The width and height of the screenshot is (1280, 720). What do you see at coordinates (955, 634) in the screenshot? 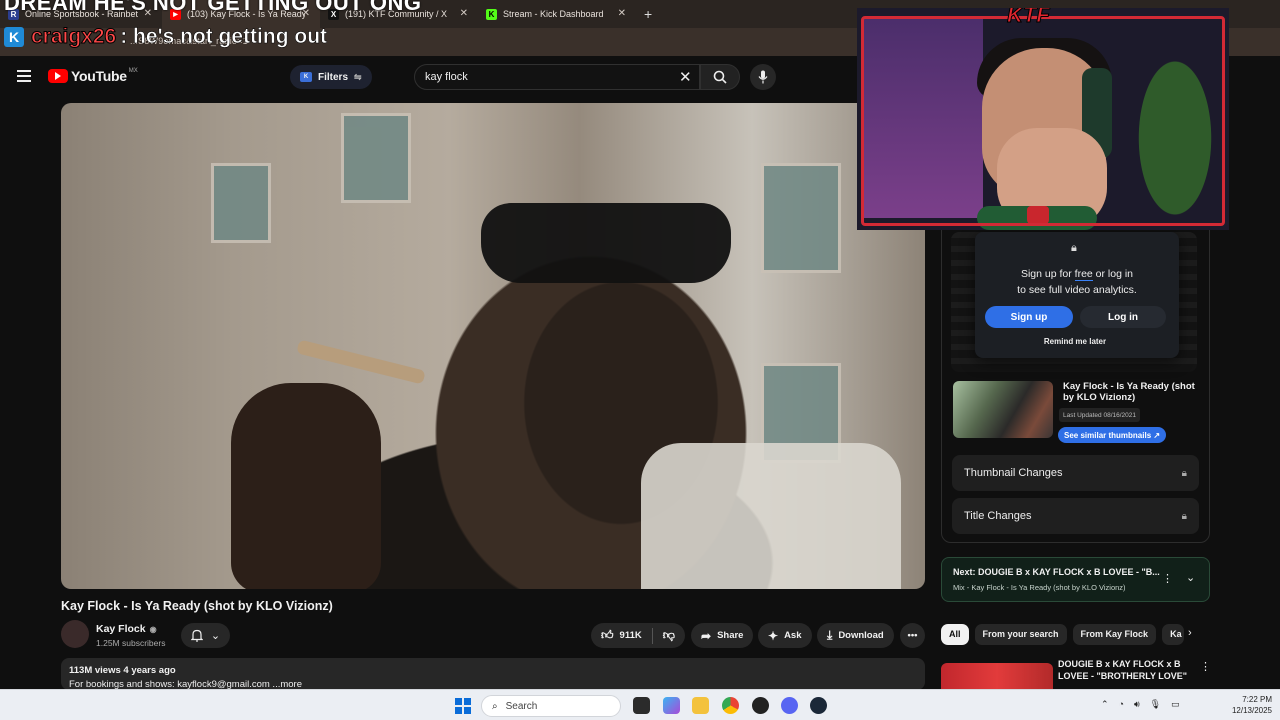
I see `chip-all: All` at bounding box center [955, 634].